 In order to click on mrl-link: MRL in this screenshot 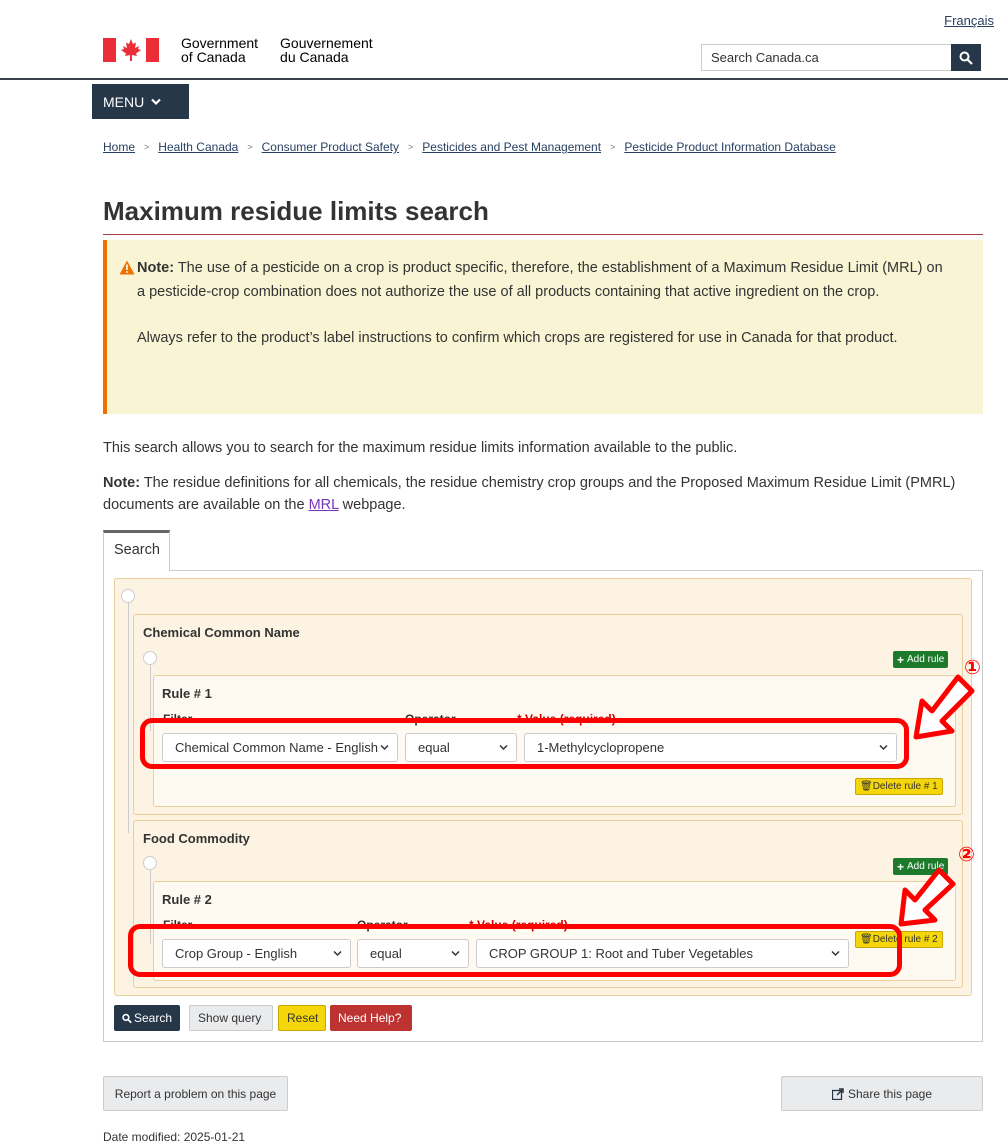, I will do `click(324, 505)`.